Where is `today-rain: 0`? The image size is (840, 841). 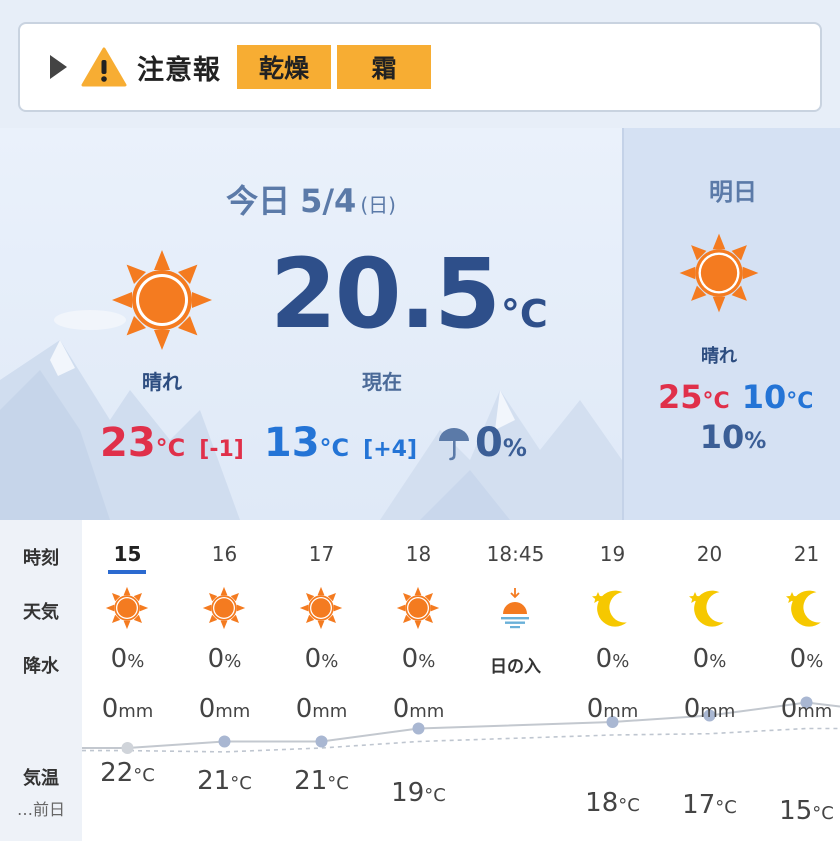
today-rain: 0 is located at coordinates (489, 443).